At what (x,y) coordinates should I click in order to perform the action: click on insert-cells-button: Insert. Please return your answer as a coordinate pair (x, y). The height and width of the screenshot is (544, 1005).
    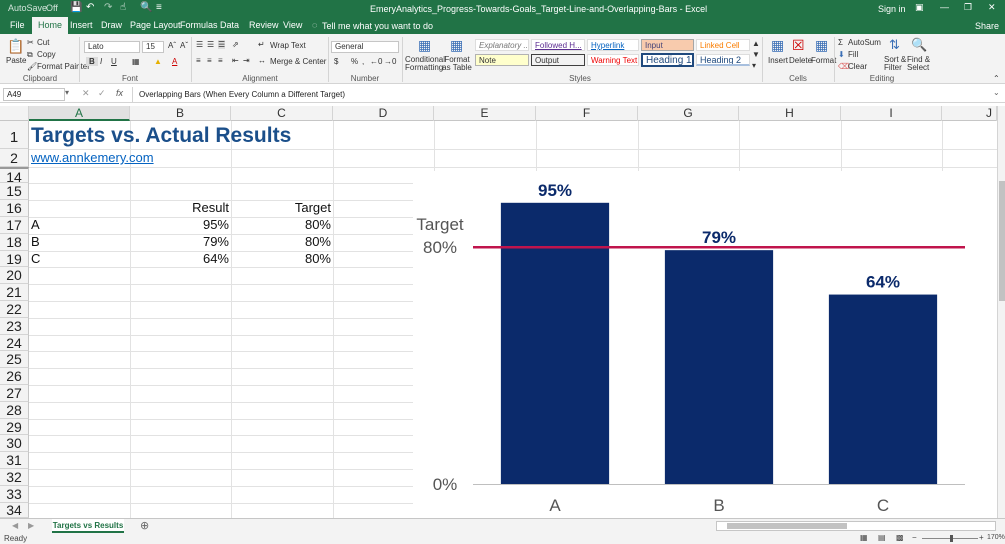
    Looking at the image, I should click on (778, 60).